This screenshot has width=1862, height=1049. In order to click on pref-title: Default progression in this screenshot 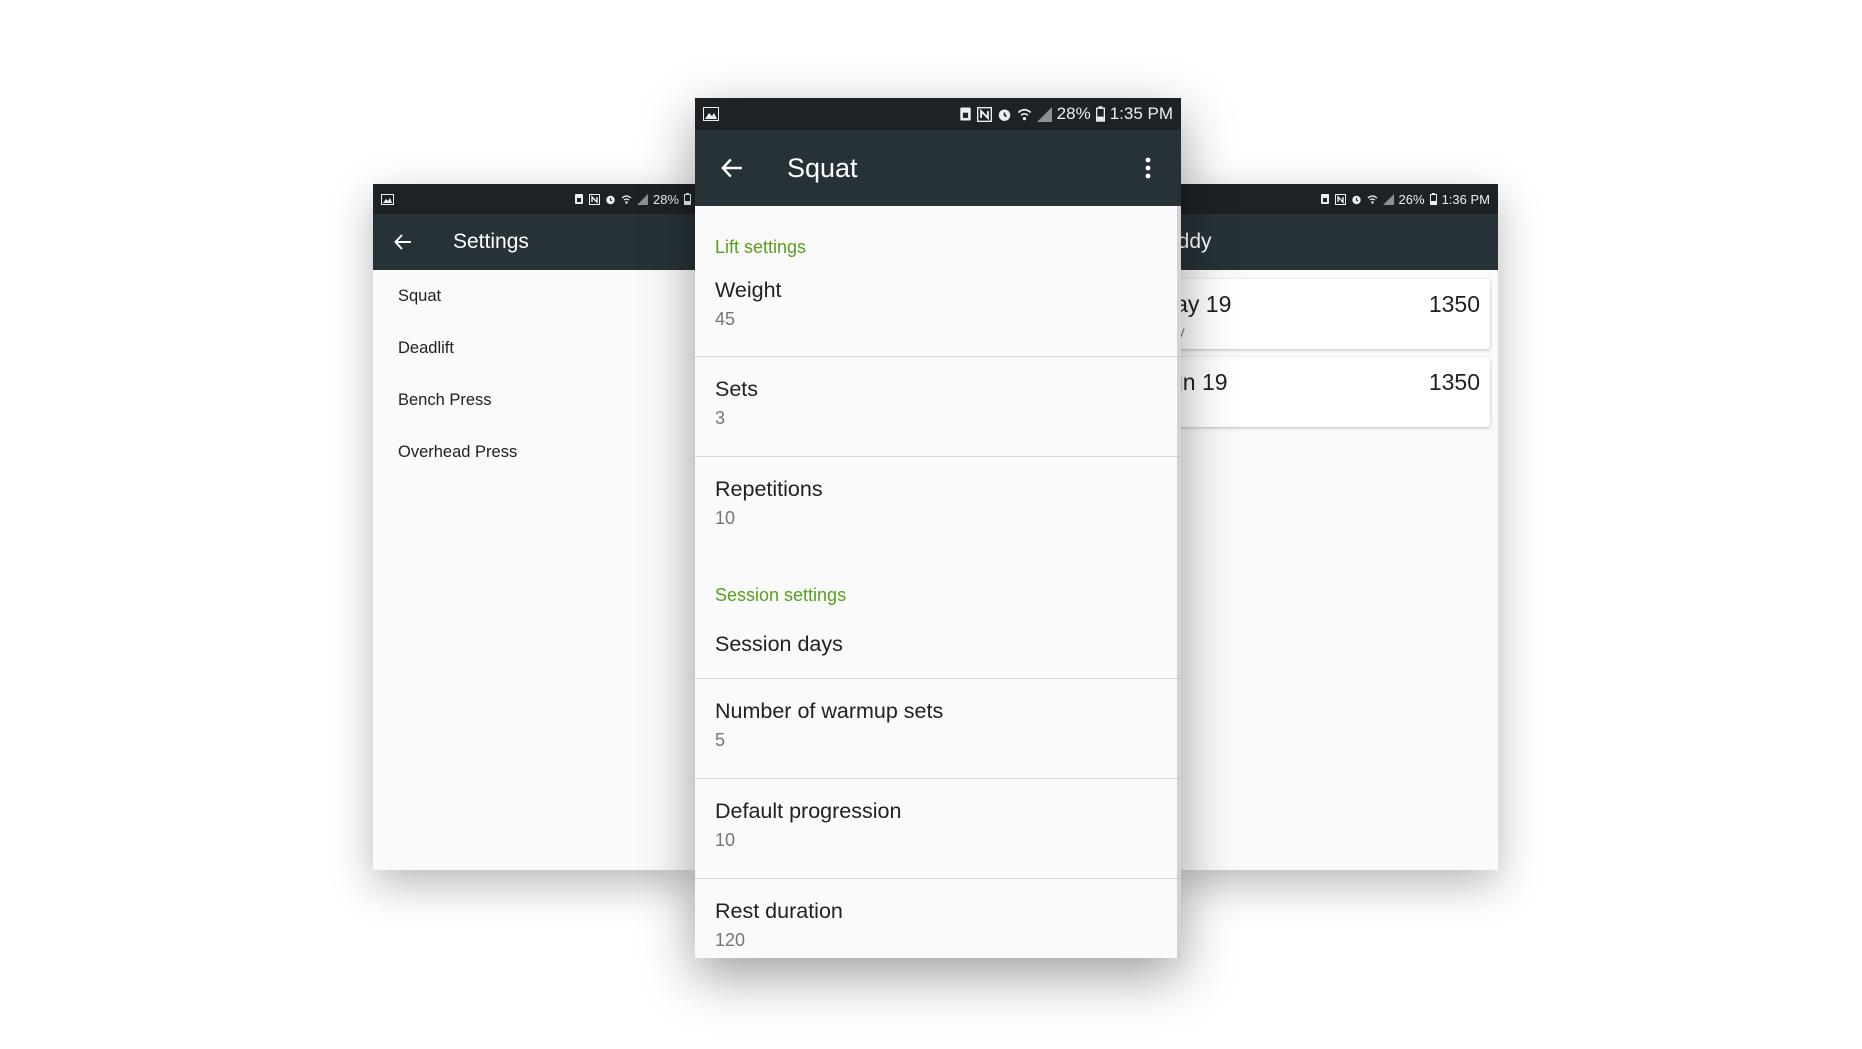, I will do `click(808, 811)`.